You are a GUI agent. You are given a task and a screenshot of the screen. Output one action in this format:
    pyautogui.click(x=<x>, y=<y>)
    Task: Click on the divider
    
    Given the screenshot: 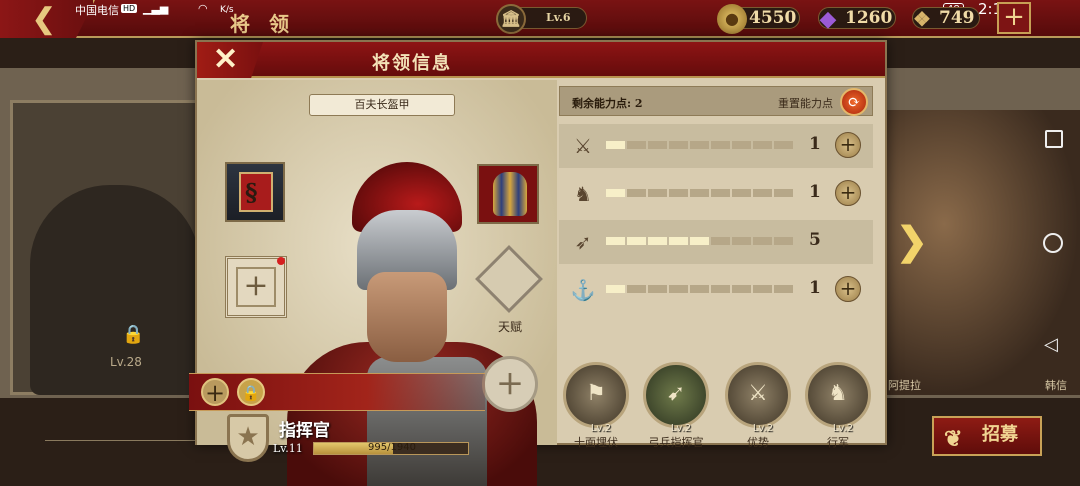 What is the action you would take?
    pyautogui.click(x=120, y=440)
    